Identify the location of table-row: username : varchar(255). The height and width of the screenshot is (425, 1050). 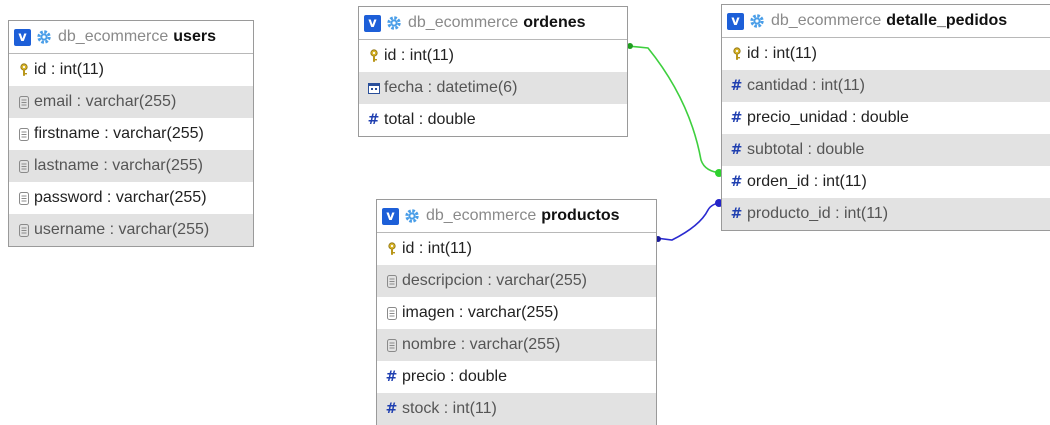
(131, 230).